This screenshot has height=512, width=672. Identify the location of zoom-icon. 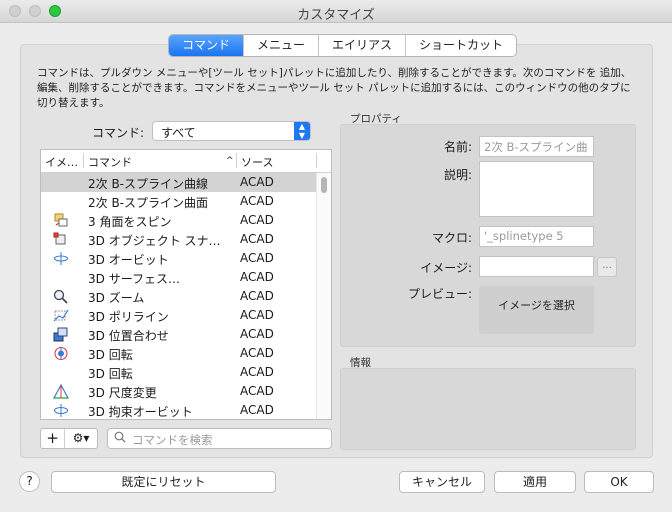
(61, 296).